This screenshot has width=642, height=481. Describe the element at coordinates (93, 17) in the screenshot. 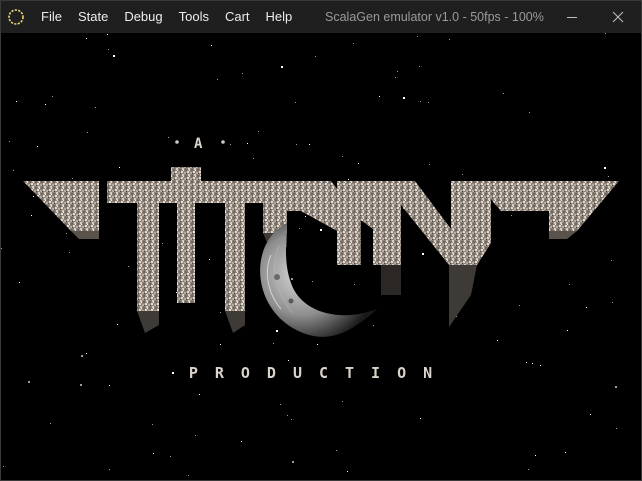

I see `menu-state: State` at that location.